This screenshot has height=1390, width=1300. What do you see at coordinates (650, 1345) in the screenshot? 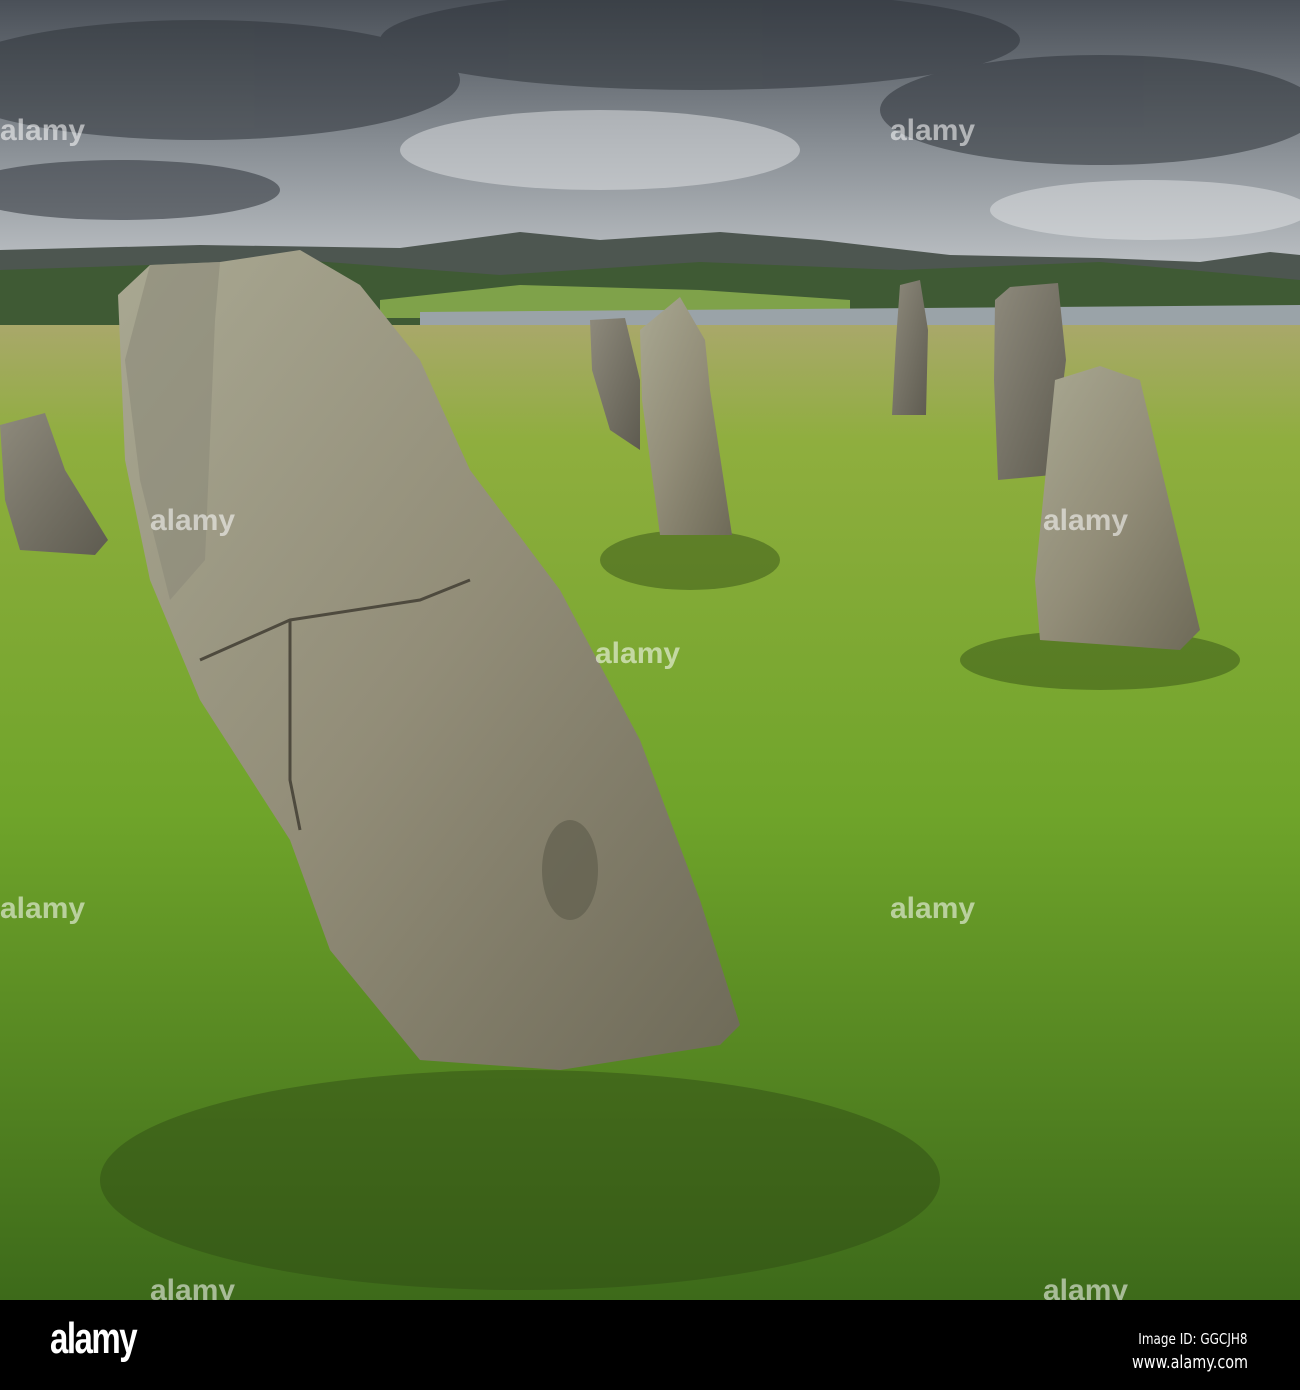
I see `footer-bar: alamy Image ID: GGCJH8 www.alamy.com` at bounding box center [650, 1345].